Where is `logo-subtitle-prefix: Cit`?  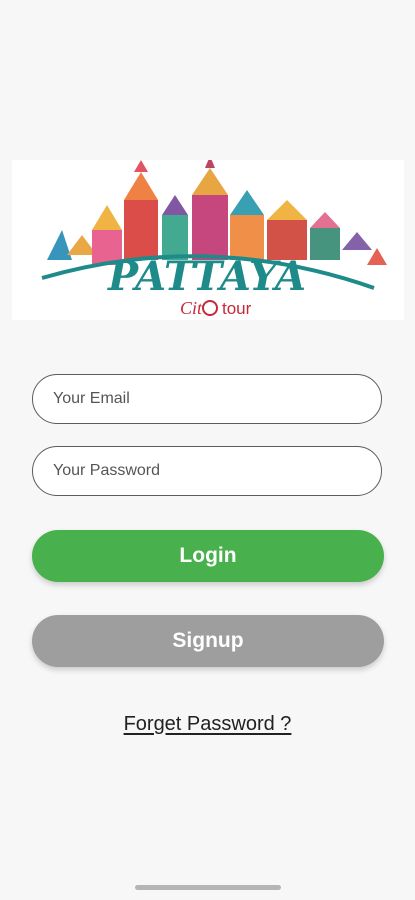
logo-subtitle-prefix: Cit is located at coordinates (191, 308).